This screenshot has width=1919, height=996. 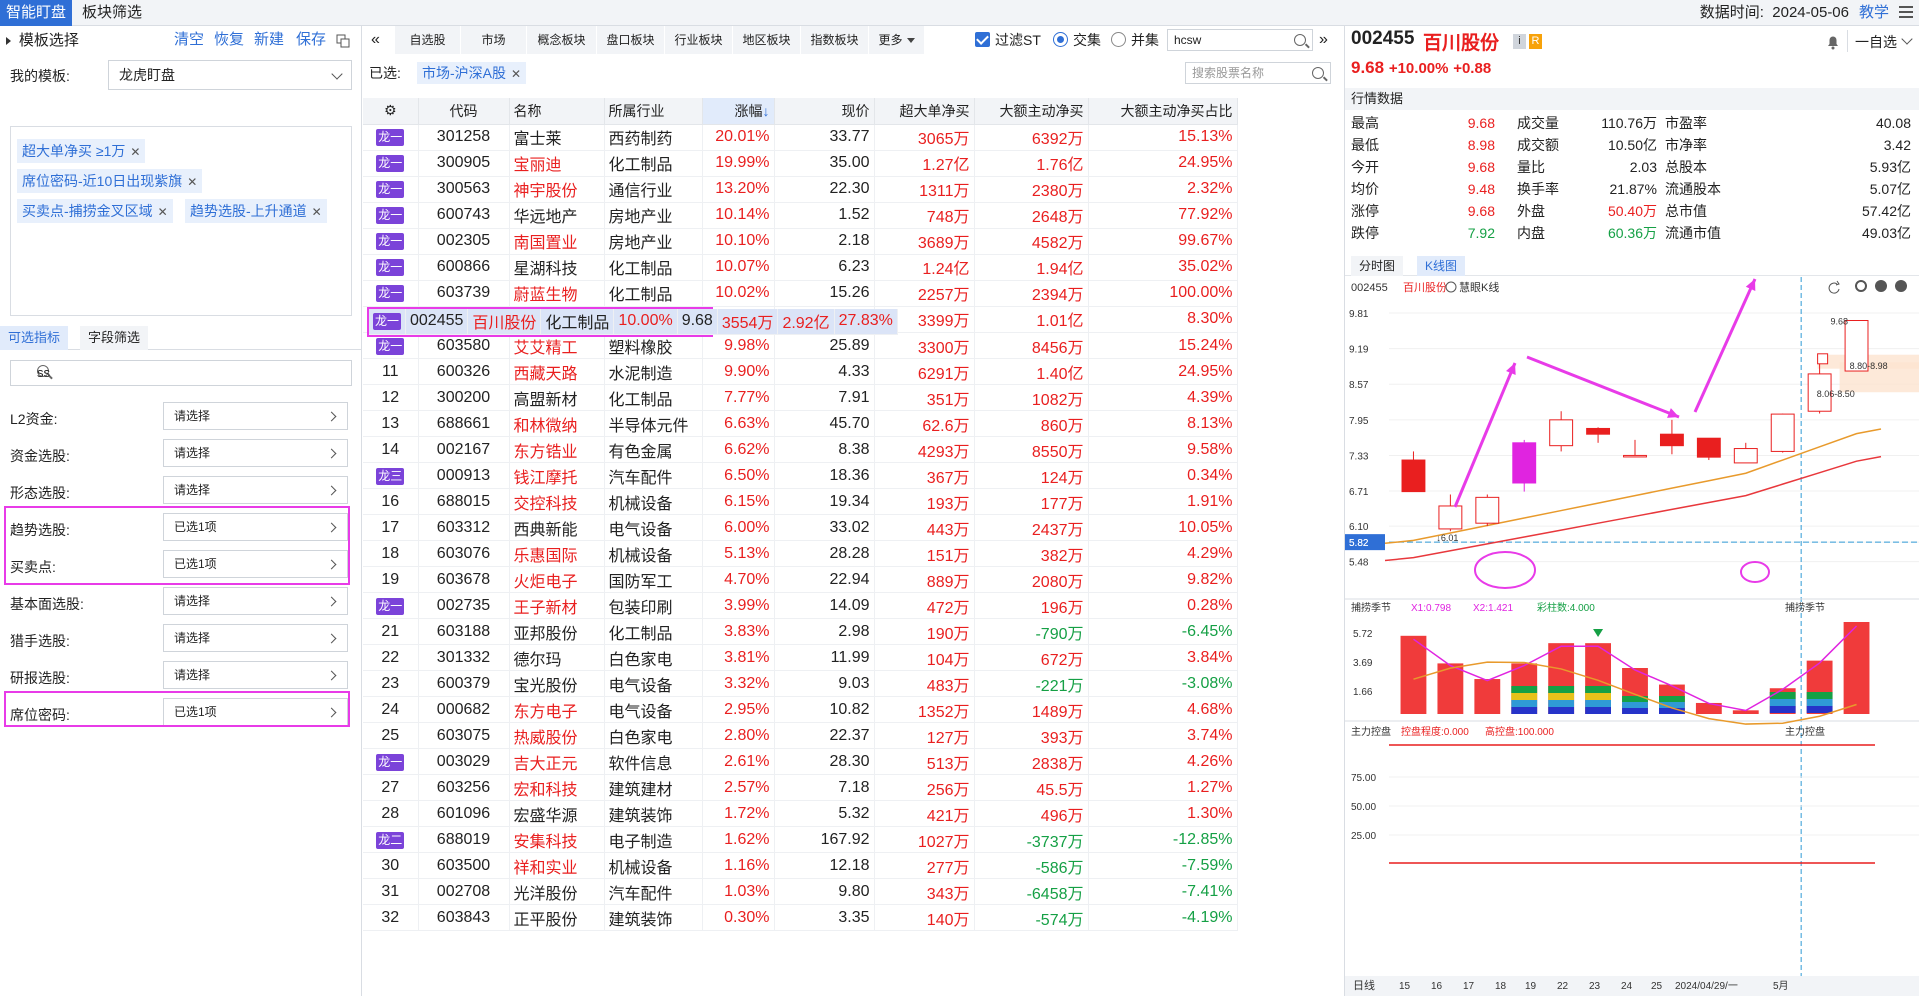 What do you see at coordinates (311, 40) in the screenshot?
I see `save-button: 保存` at bounding box center [311, 40].